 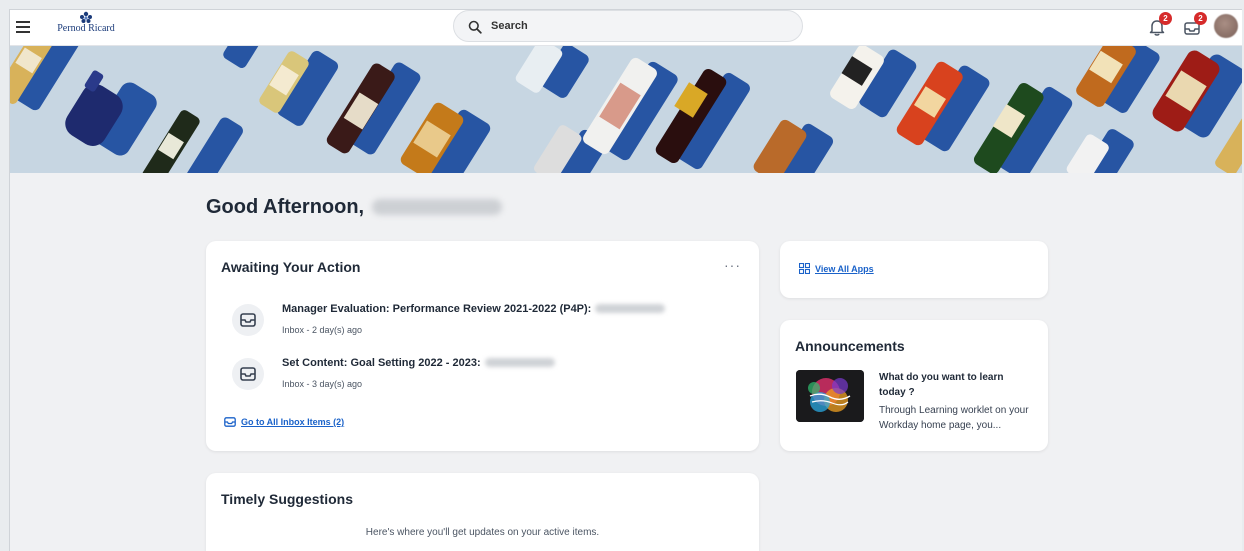 I want to click on inbox-button: 2, so click(x=1194, y=25).